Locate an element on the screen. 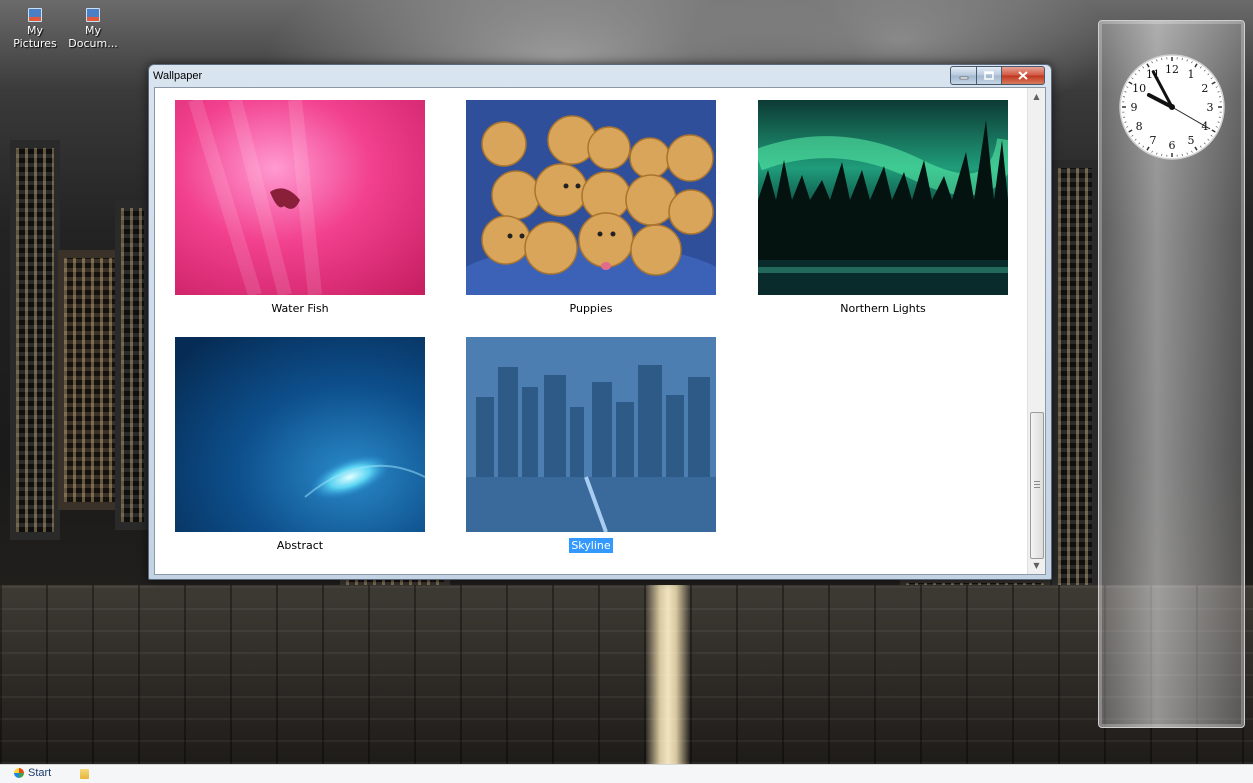 This screenshot has height=783, width=1253. start-button: Start is located at coordinates (32, 773).